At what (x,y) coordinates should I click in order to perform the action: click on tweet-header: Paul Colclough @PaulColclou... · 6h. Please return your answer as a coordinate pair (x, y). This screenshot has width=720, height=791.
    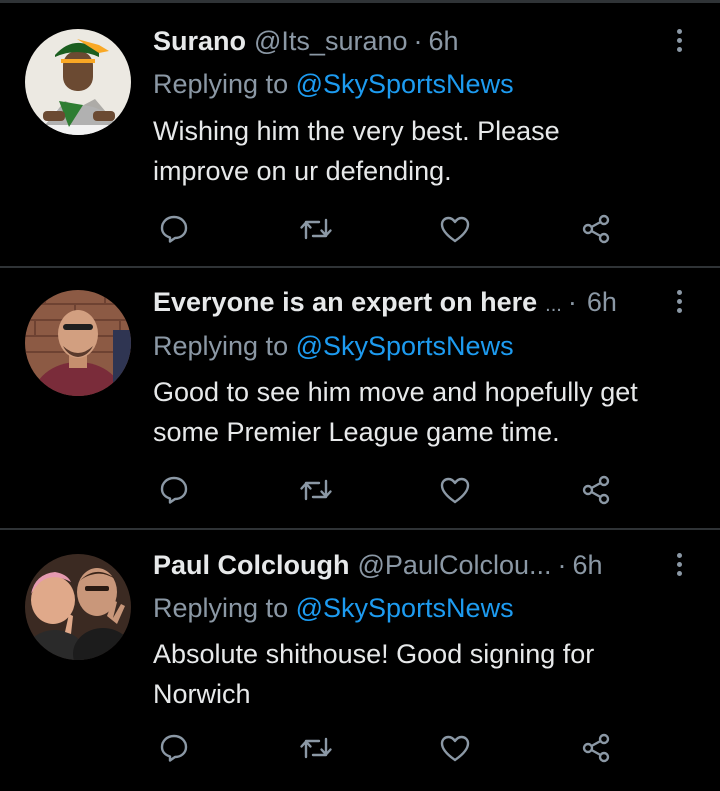
    Looking at the image, I should click on (406, 565).